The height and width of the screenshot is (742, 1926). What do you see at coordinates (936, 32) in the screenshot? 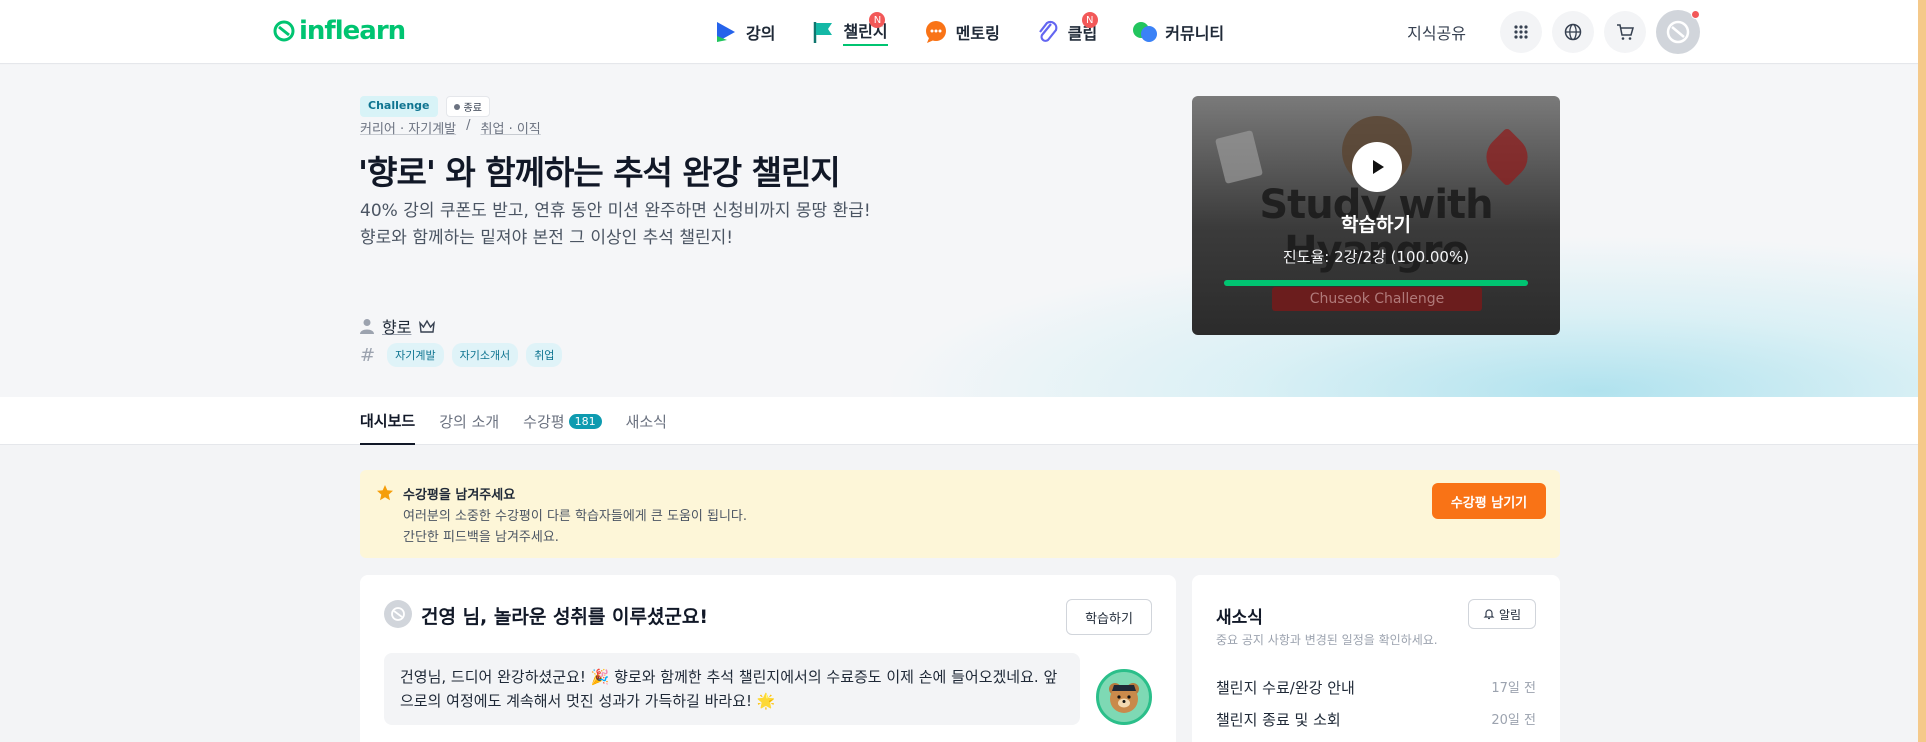
I see `chat-bubble-icon` at bounding box center [936, 32].